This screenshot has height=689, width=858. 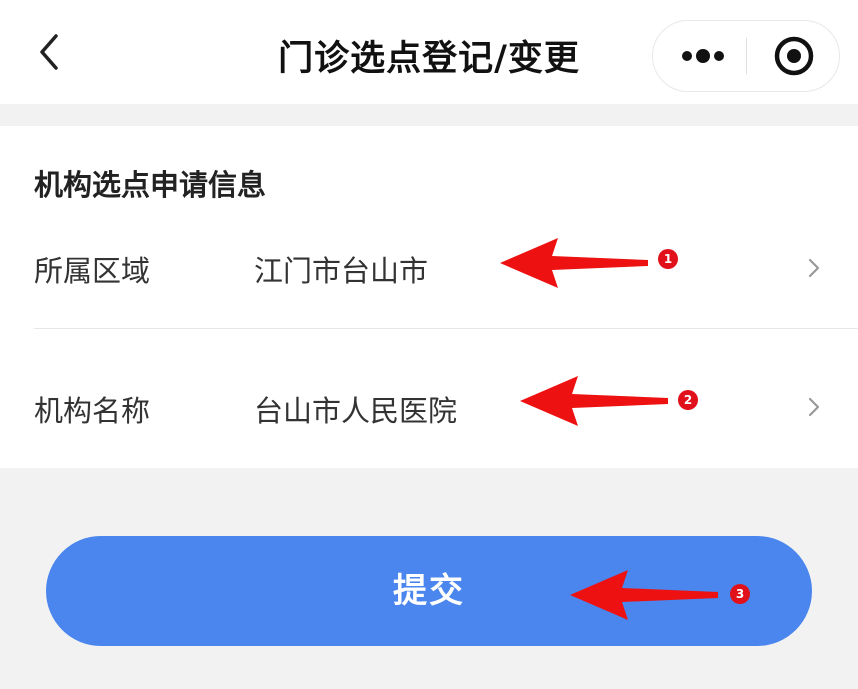 I want to click on region-value: 江门市台山市, so click(x=341, y=271).